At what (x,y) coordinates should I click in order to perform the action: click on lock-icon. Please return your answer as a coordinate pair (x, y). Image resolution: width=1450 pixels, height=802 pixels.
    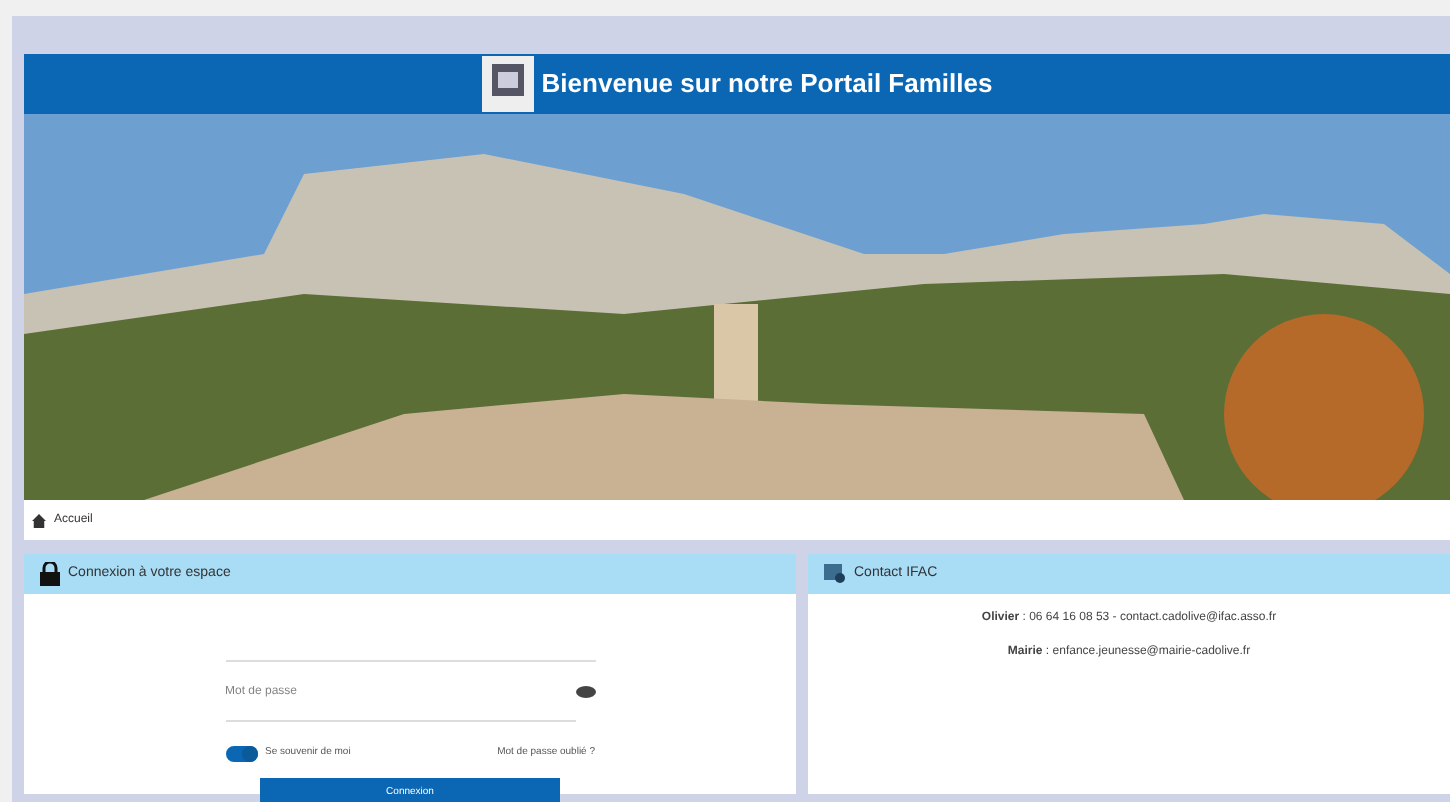
    Looking at the image, I should click on (50, 574).